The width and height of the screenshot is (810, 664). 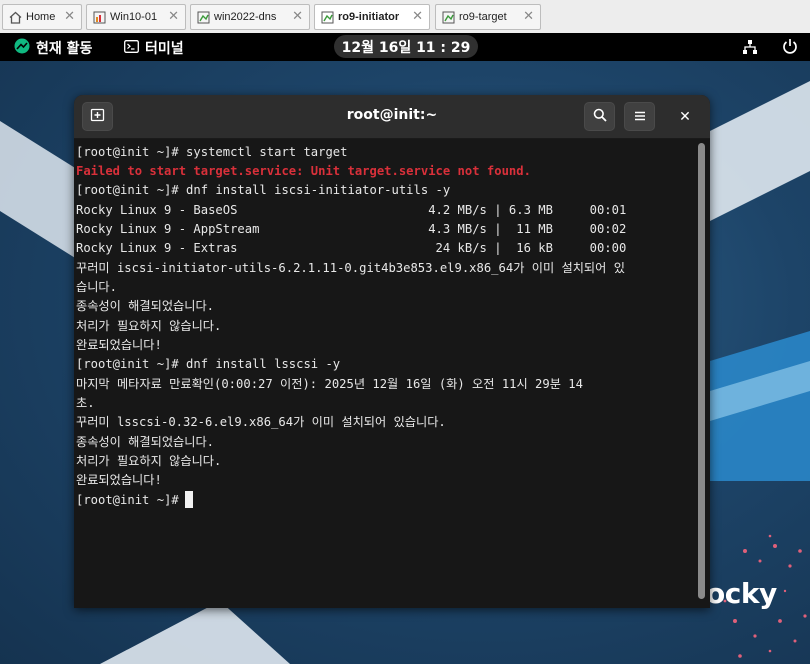 What do you see at coordinates (483, 17) in the screenshot?
I see `vm-tab-label: ro9-target` at bounding box center [483, 17].